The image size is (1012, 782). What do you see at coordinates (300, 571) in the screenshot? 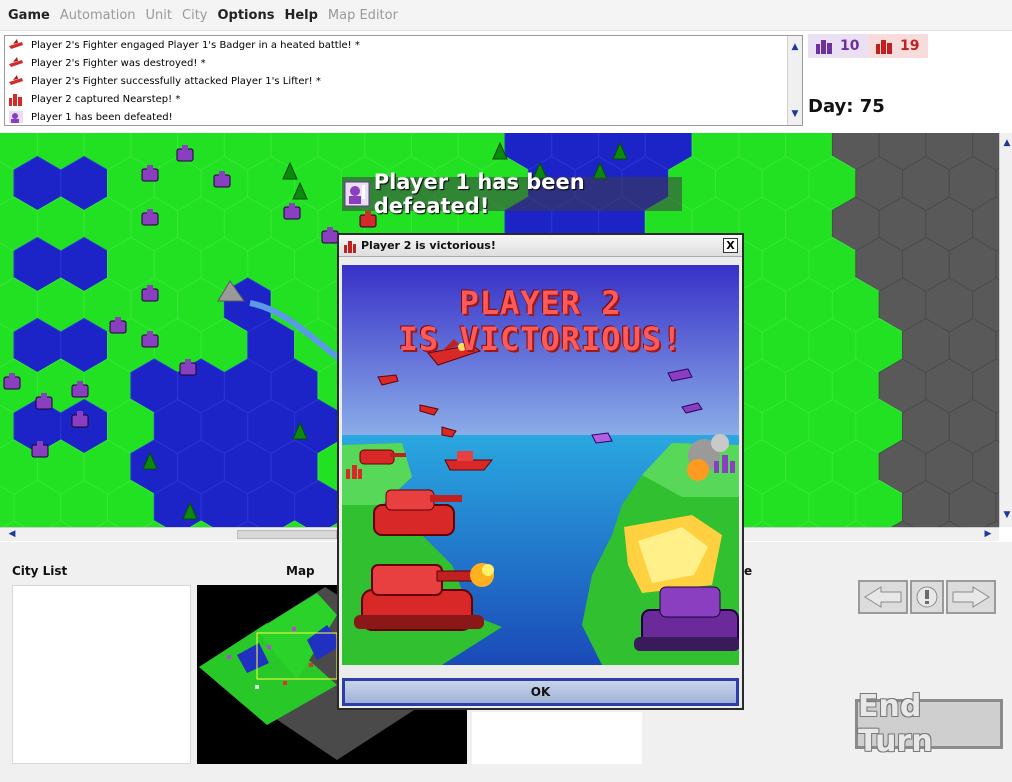
I see `minimap-title: Map` at bounding box center [300, 571].